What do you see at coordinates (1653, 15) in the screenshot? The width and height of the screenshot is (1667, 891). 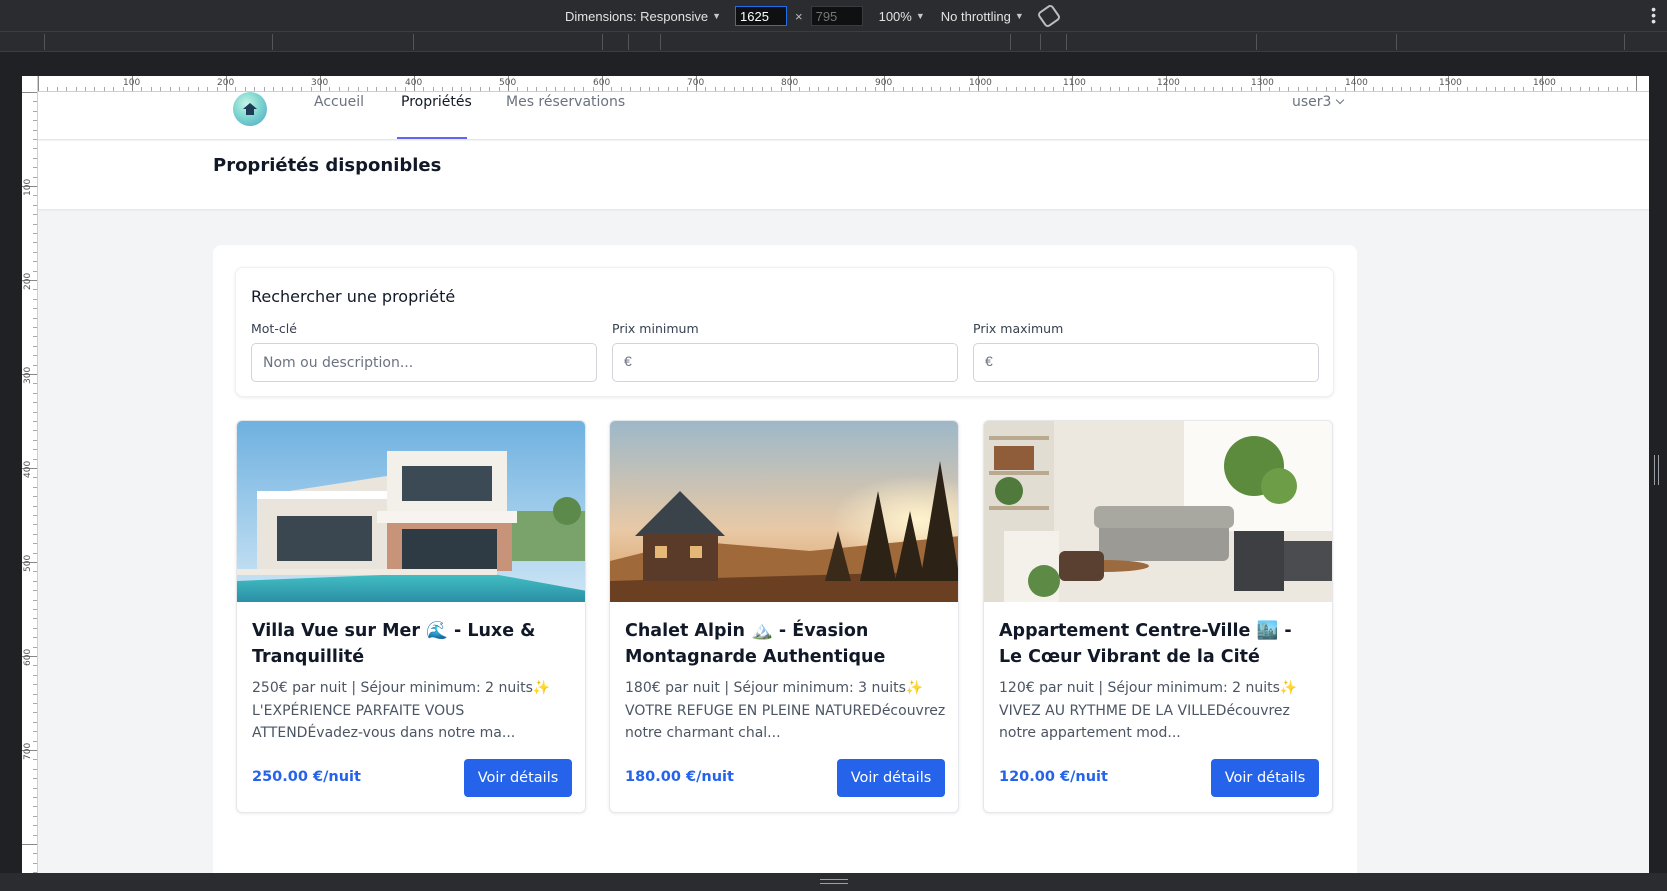 I see `kebab-icon: • • •` at bounding box center [1653, 15].